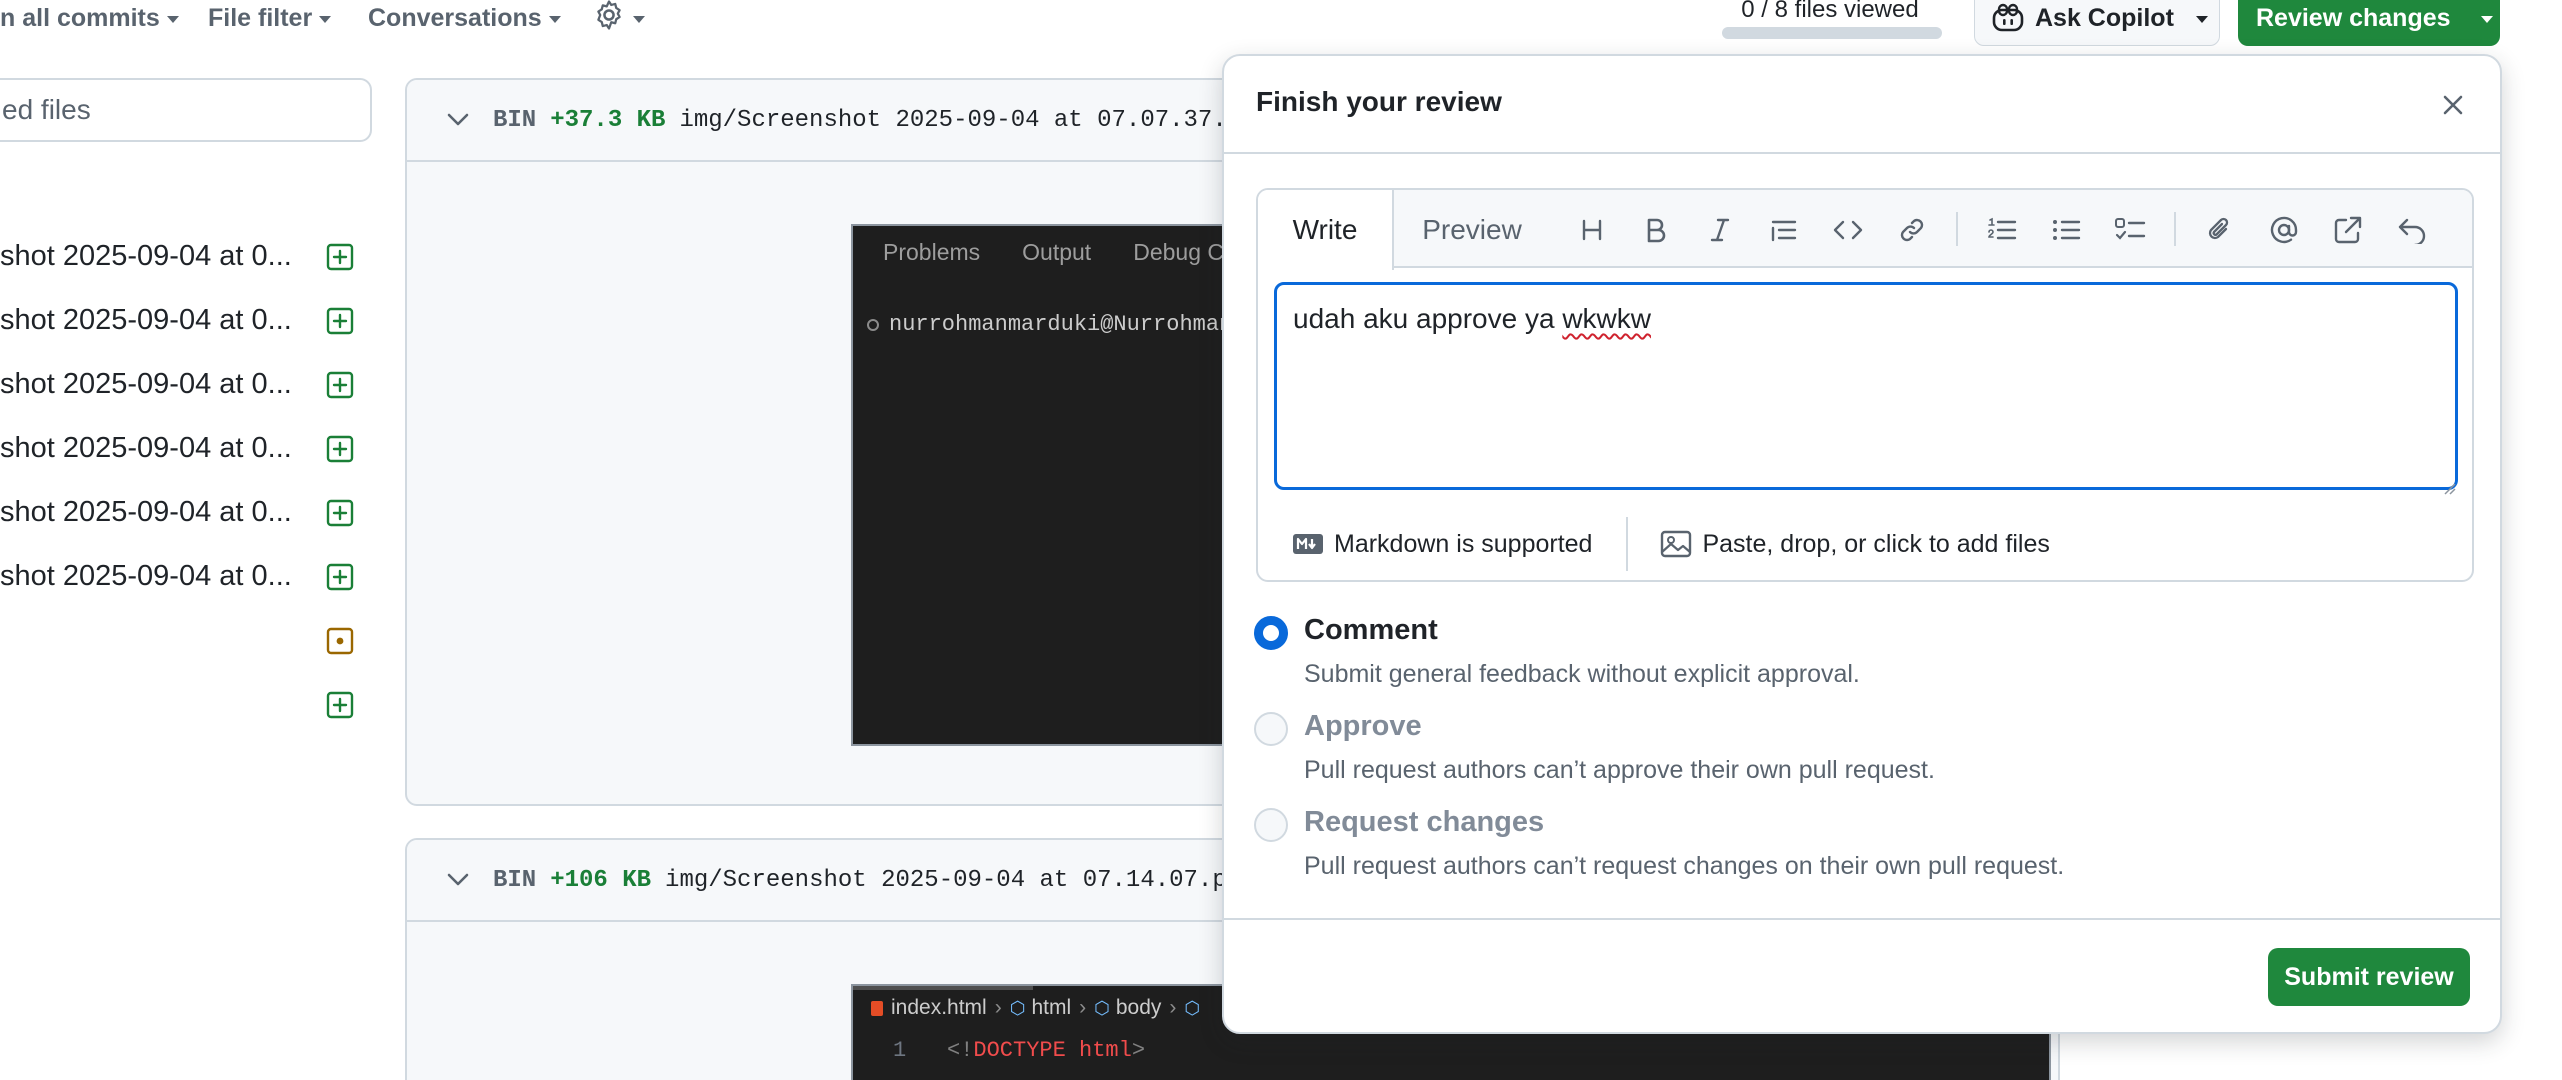 The height and width of the screenshot is (1080, 2562). I want to click on close-icon, so click(2453, 108).